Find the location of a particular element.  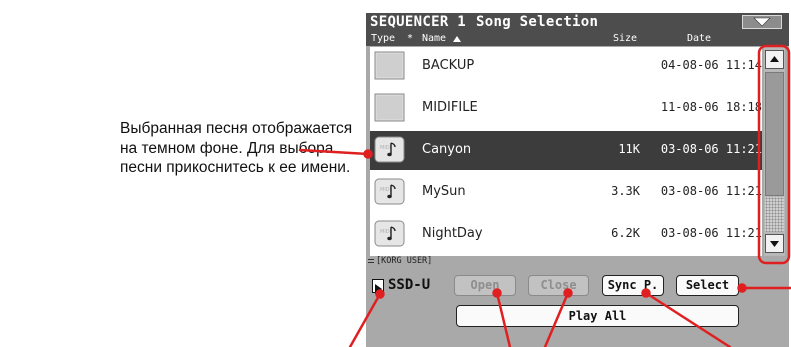

triangle-down-icon is located at coordinates (762, 22).